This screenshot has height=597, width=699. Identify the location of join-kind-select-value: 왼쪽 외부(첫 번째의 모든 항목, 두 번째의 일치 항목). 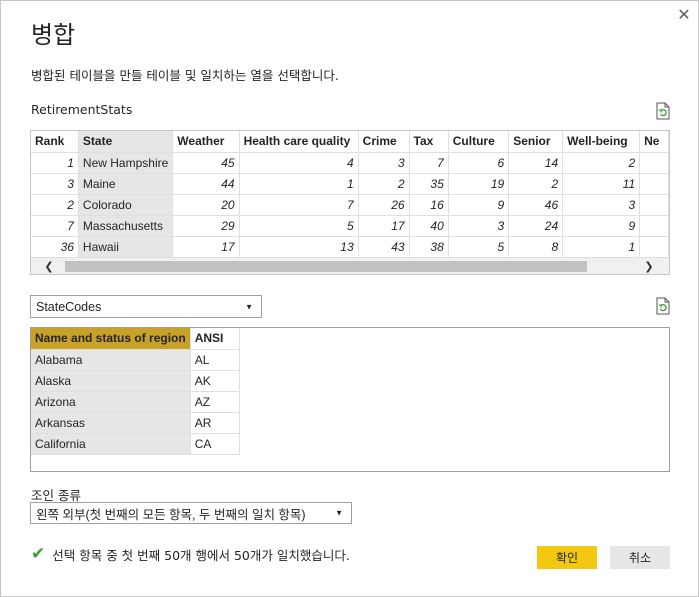
(171, 514).